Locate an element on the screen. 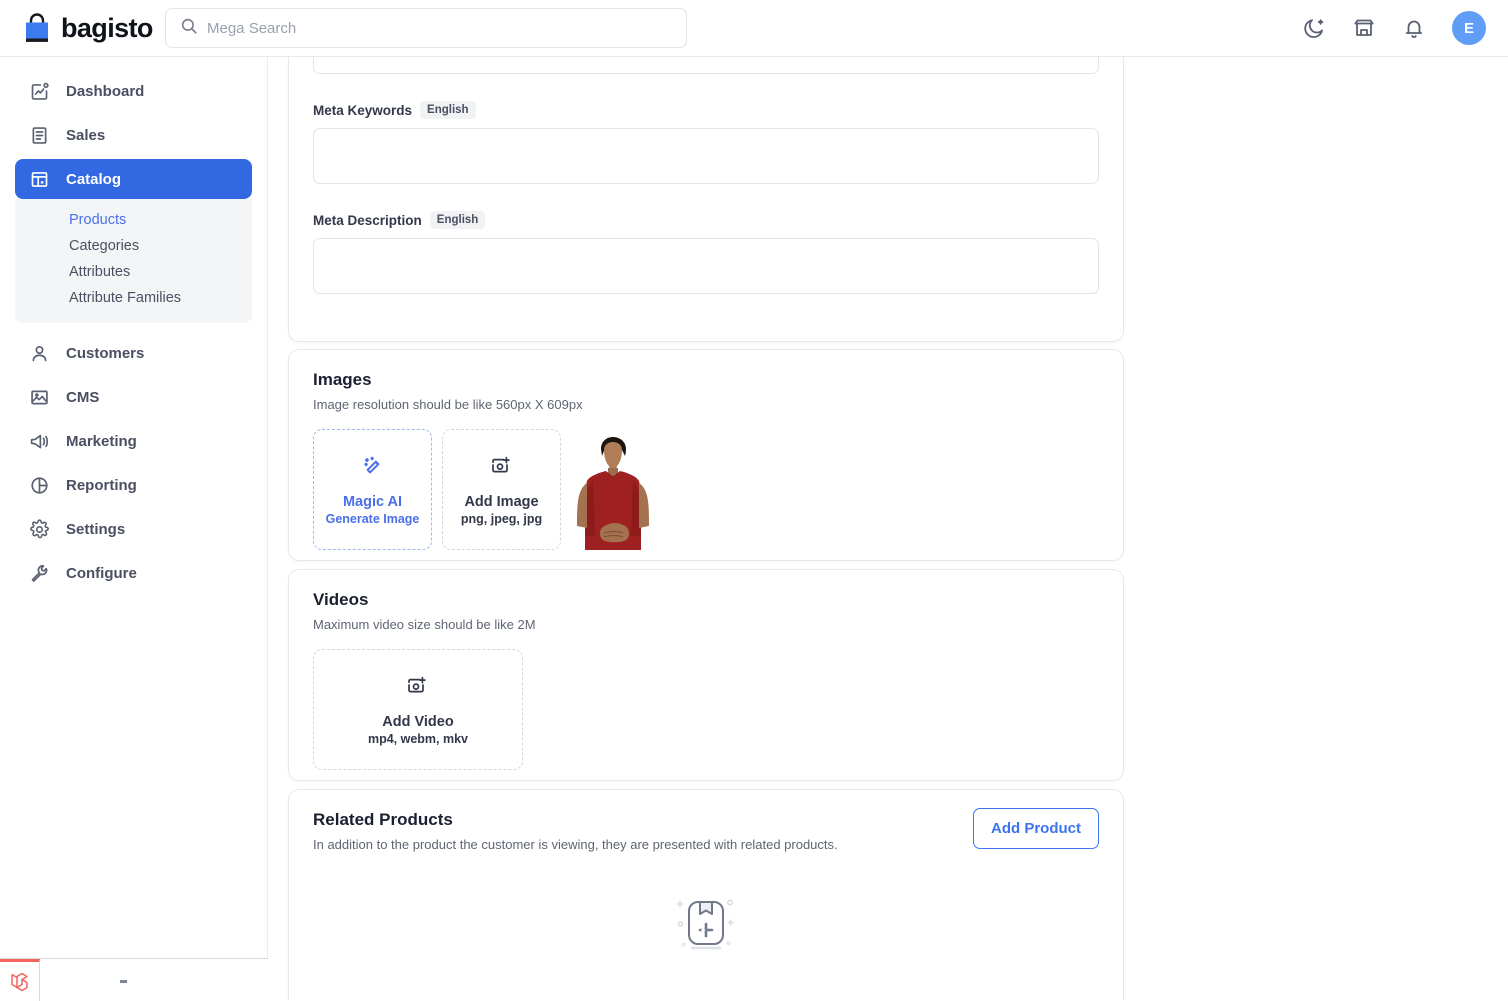 This screenshot has height=1001, width=1508. magic-ai-title: Magic AI is located at coordinates (372, 502).